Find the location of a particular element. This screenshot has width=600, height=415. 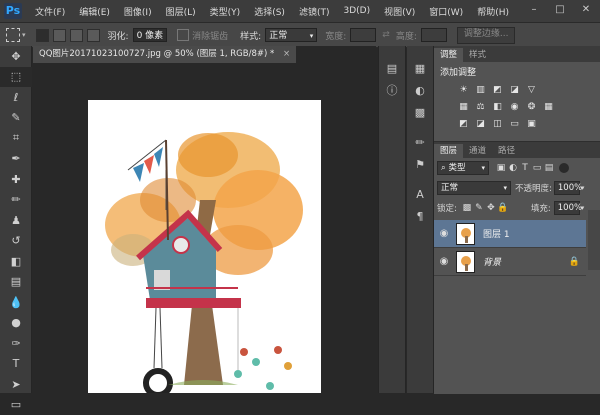

feather-input: 0 像素 is located at coordinates (150, 35).